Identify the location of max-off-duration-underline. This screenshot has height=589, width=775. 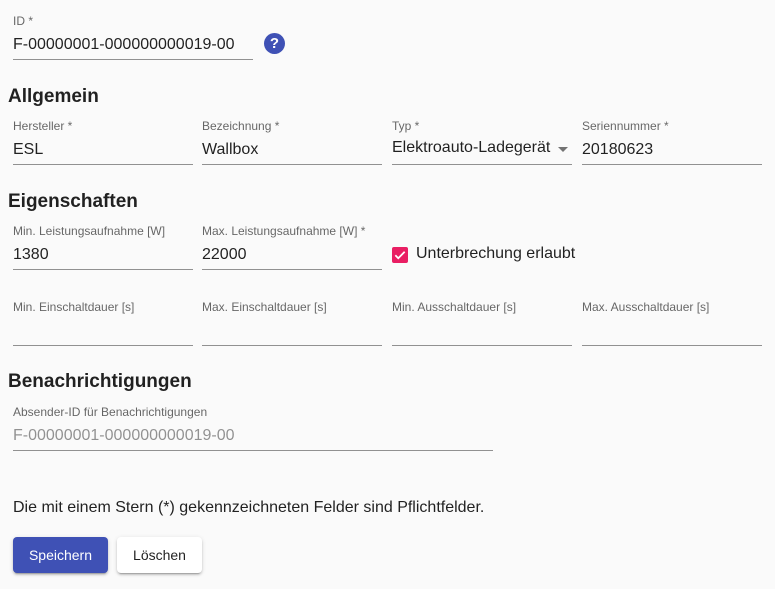
(672, 345).